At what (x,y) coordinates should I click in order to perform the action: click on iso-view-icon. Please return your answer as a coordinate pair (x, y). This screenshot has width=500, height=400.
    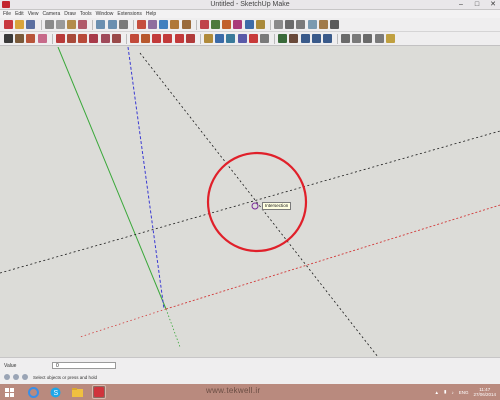
    Looking at the image, I should click on (204, 24).